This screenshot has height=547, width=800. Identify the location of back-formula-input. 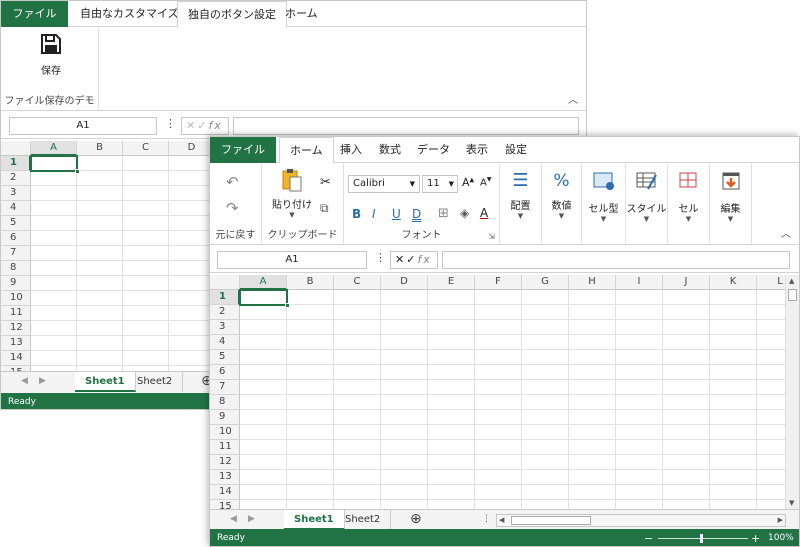
(406, 126).